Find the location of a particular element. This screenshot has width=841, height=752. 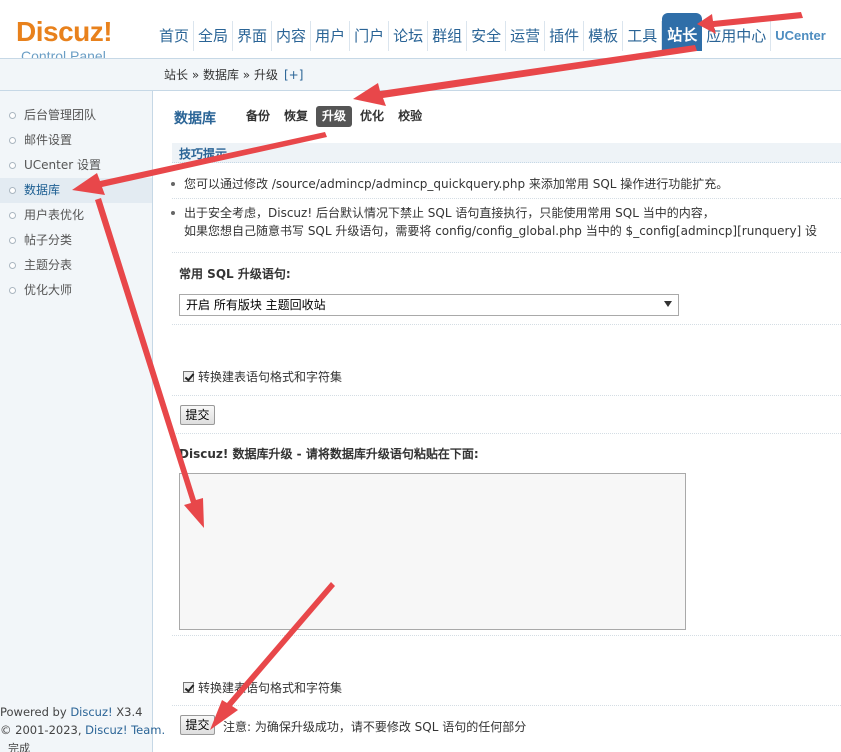

powered-prefix: Powered by is located at coordinates (35, 712).